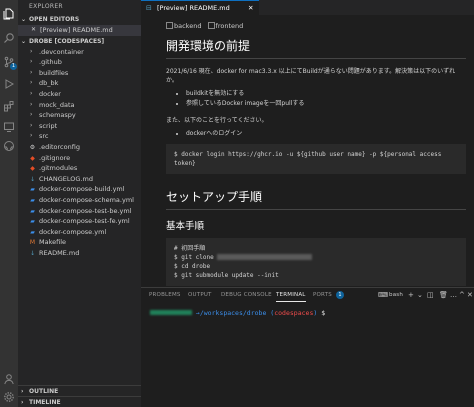 The image size is (474, 407). I want to click on folder-item: › schemaspy, so click(79, 115).